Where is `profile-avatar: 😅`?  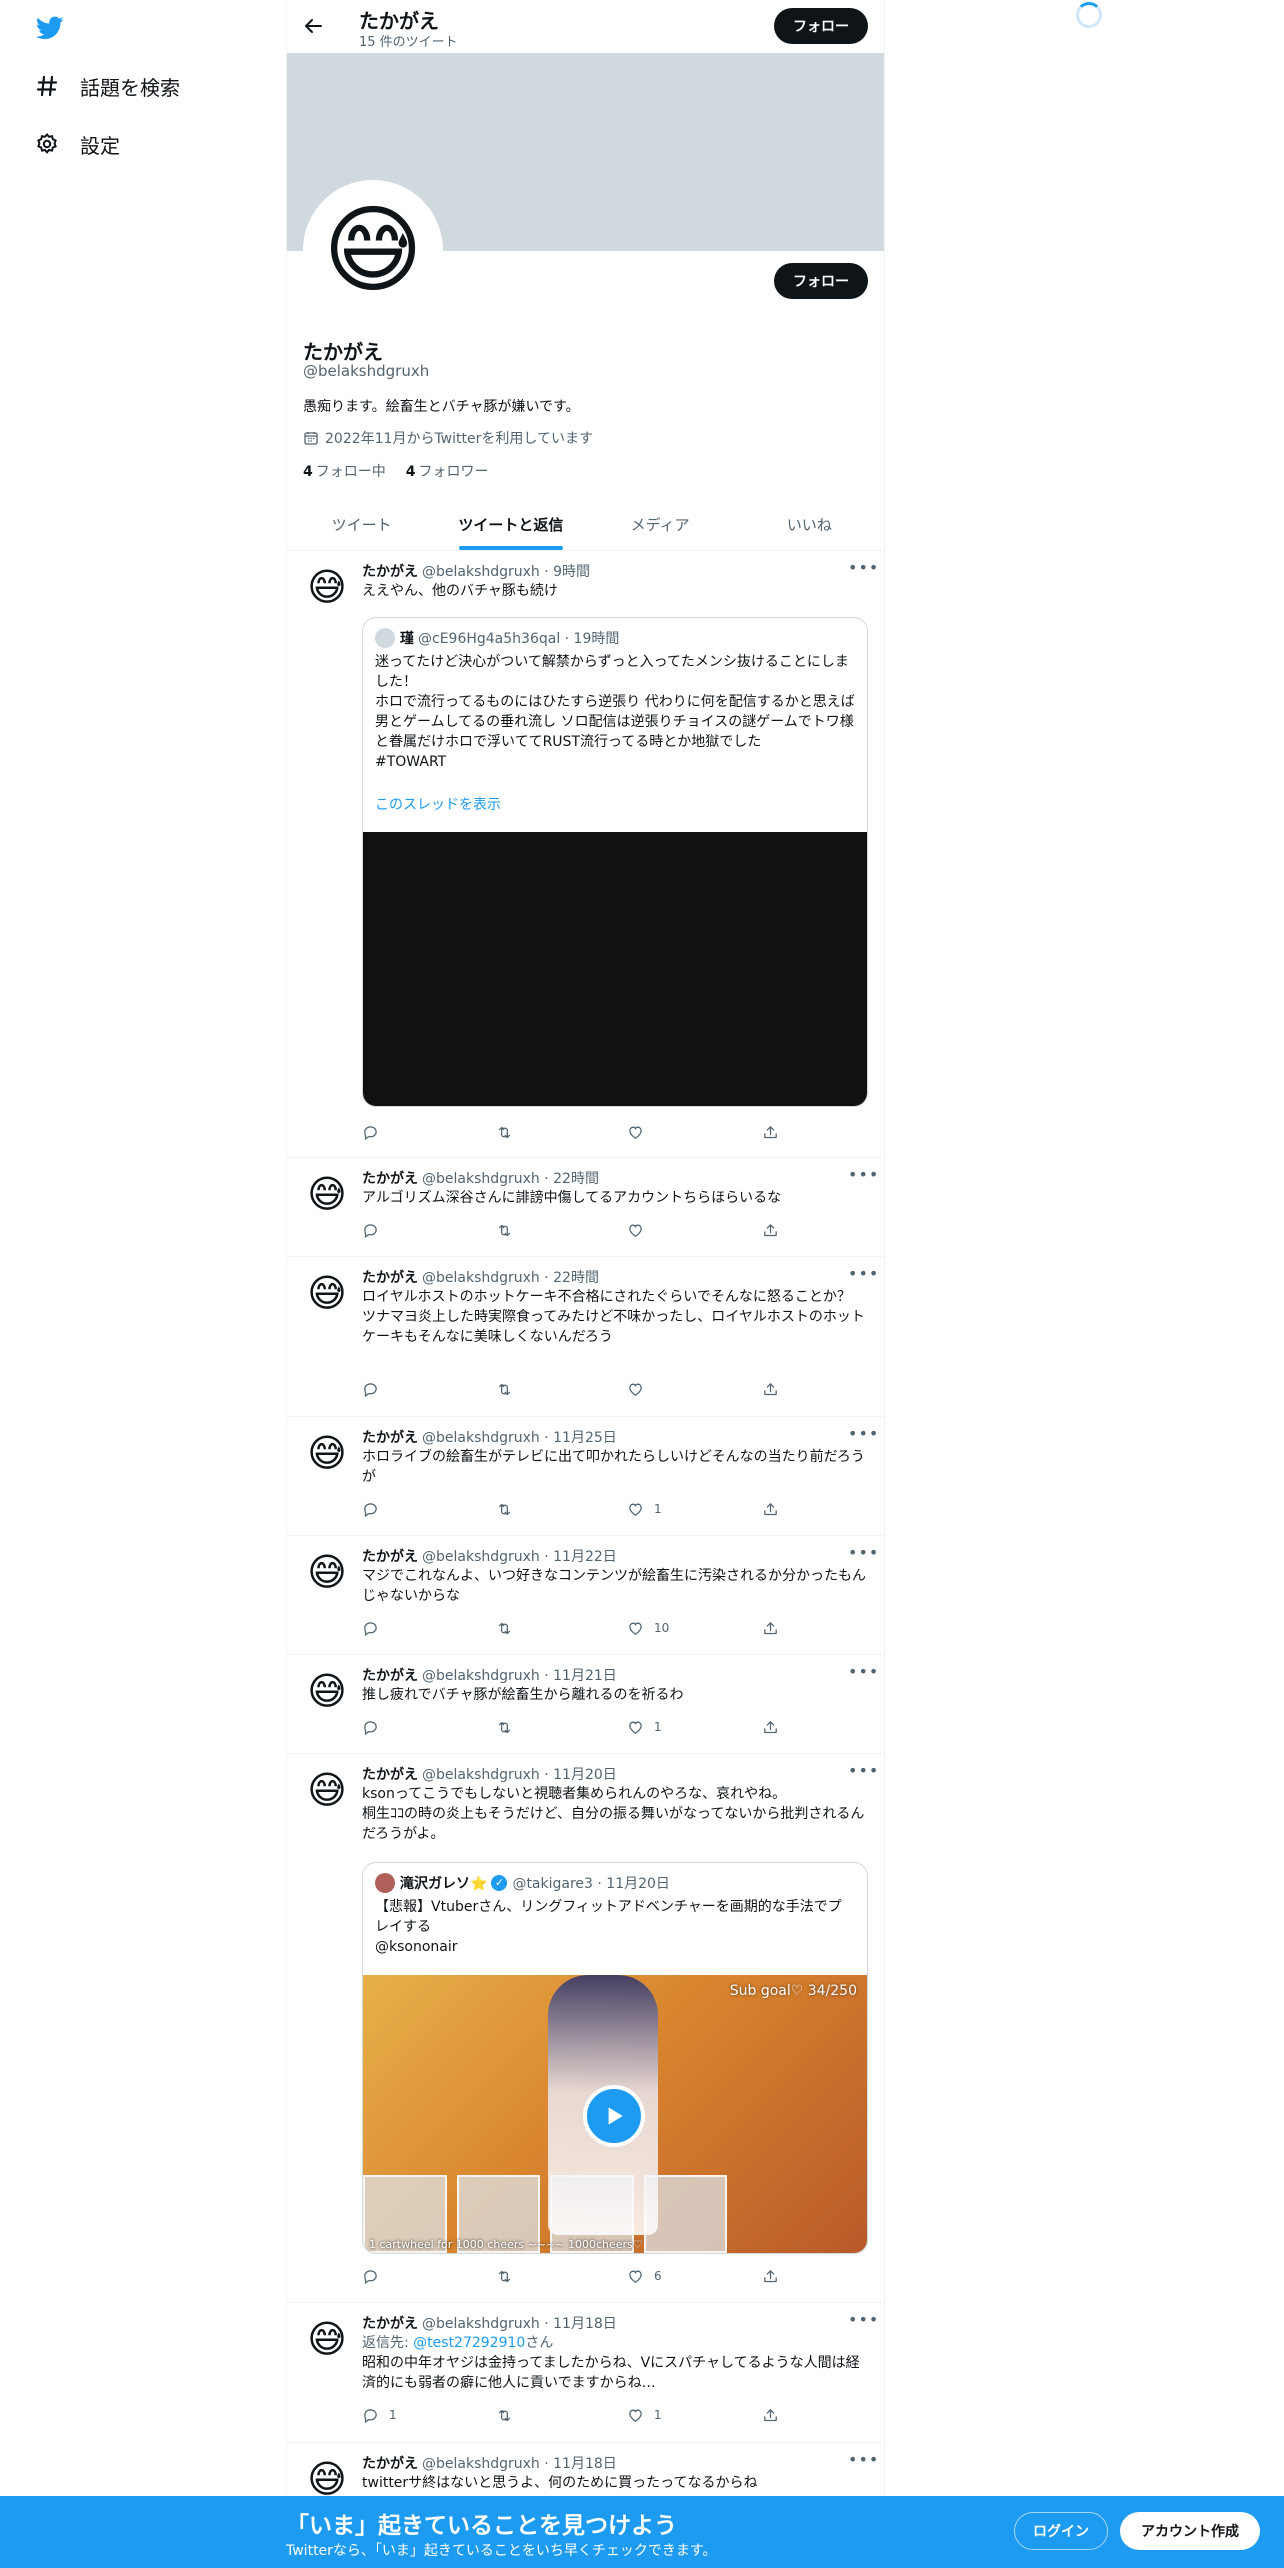
profile-avatar: 😅 is located at coordinates (373, 250).